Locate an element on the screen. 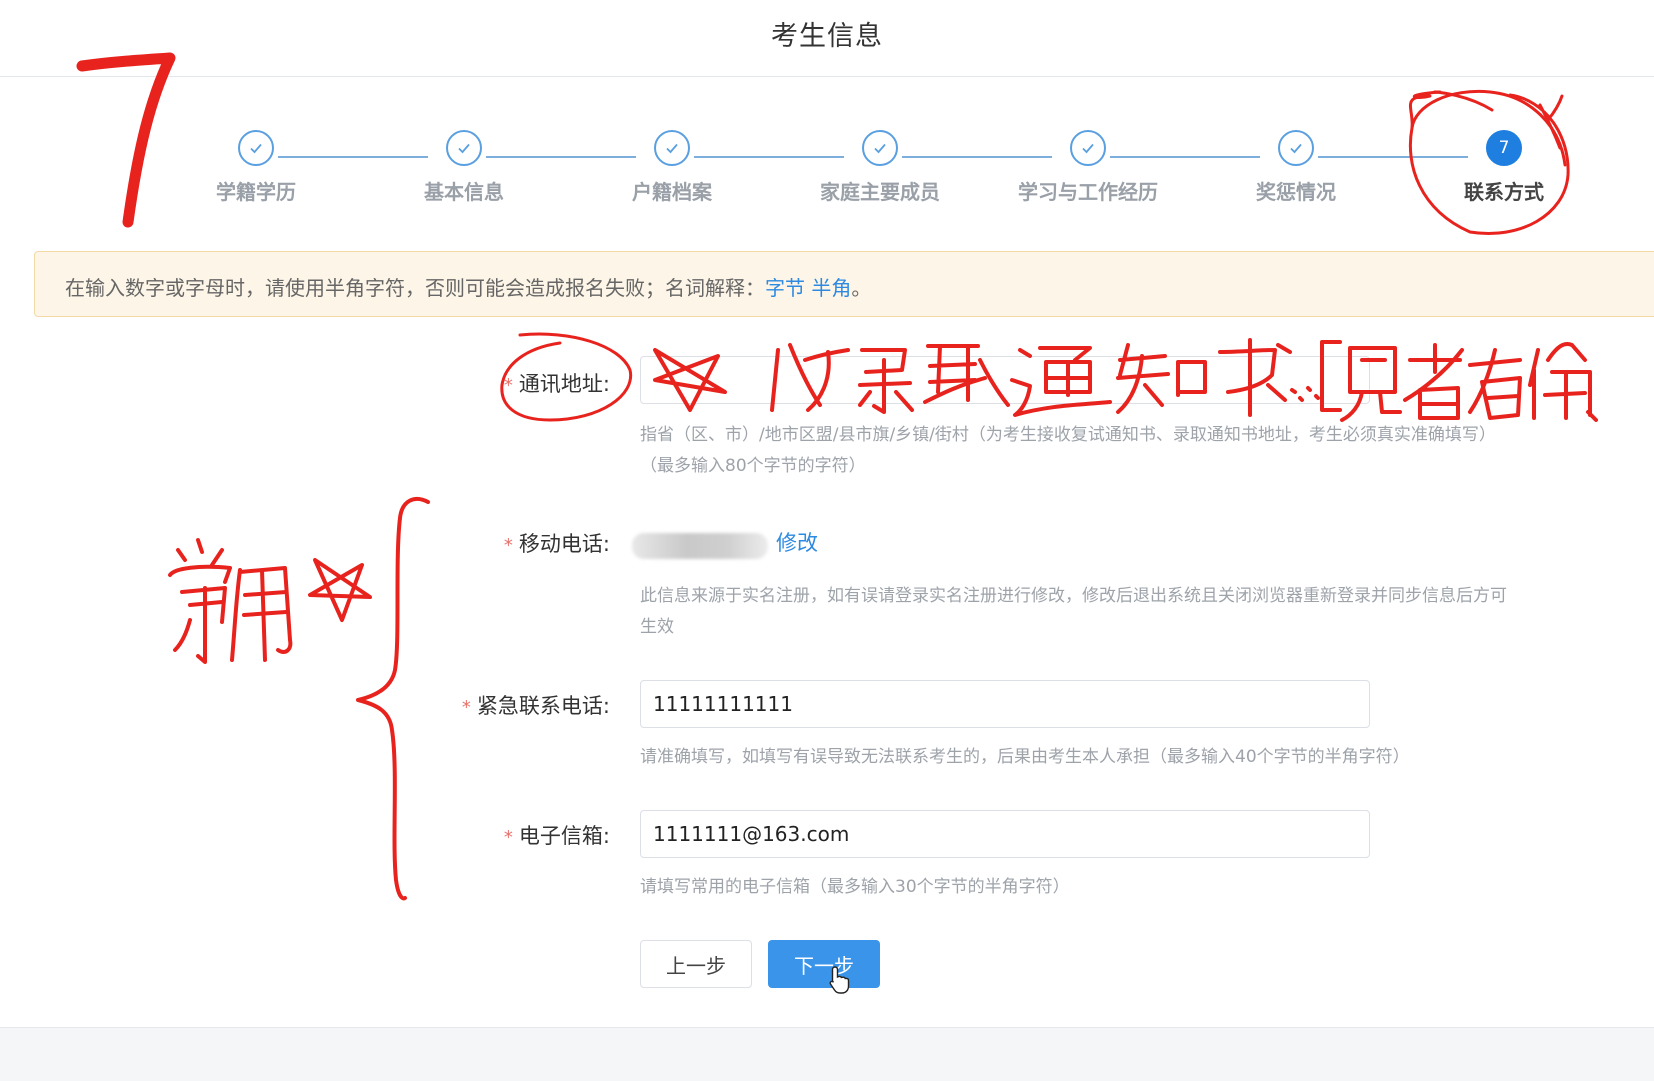 This screenshot has width=1654, height=1081. hand-cursor-icon is located at coordinates (839, 980).